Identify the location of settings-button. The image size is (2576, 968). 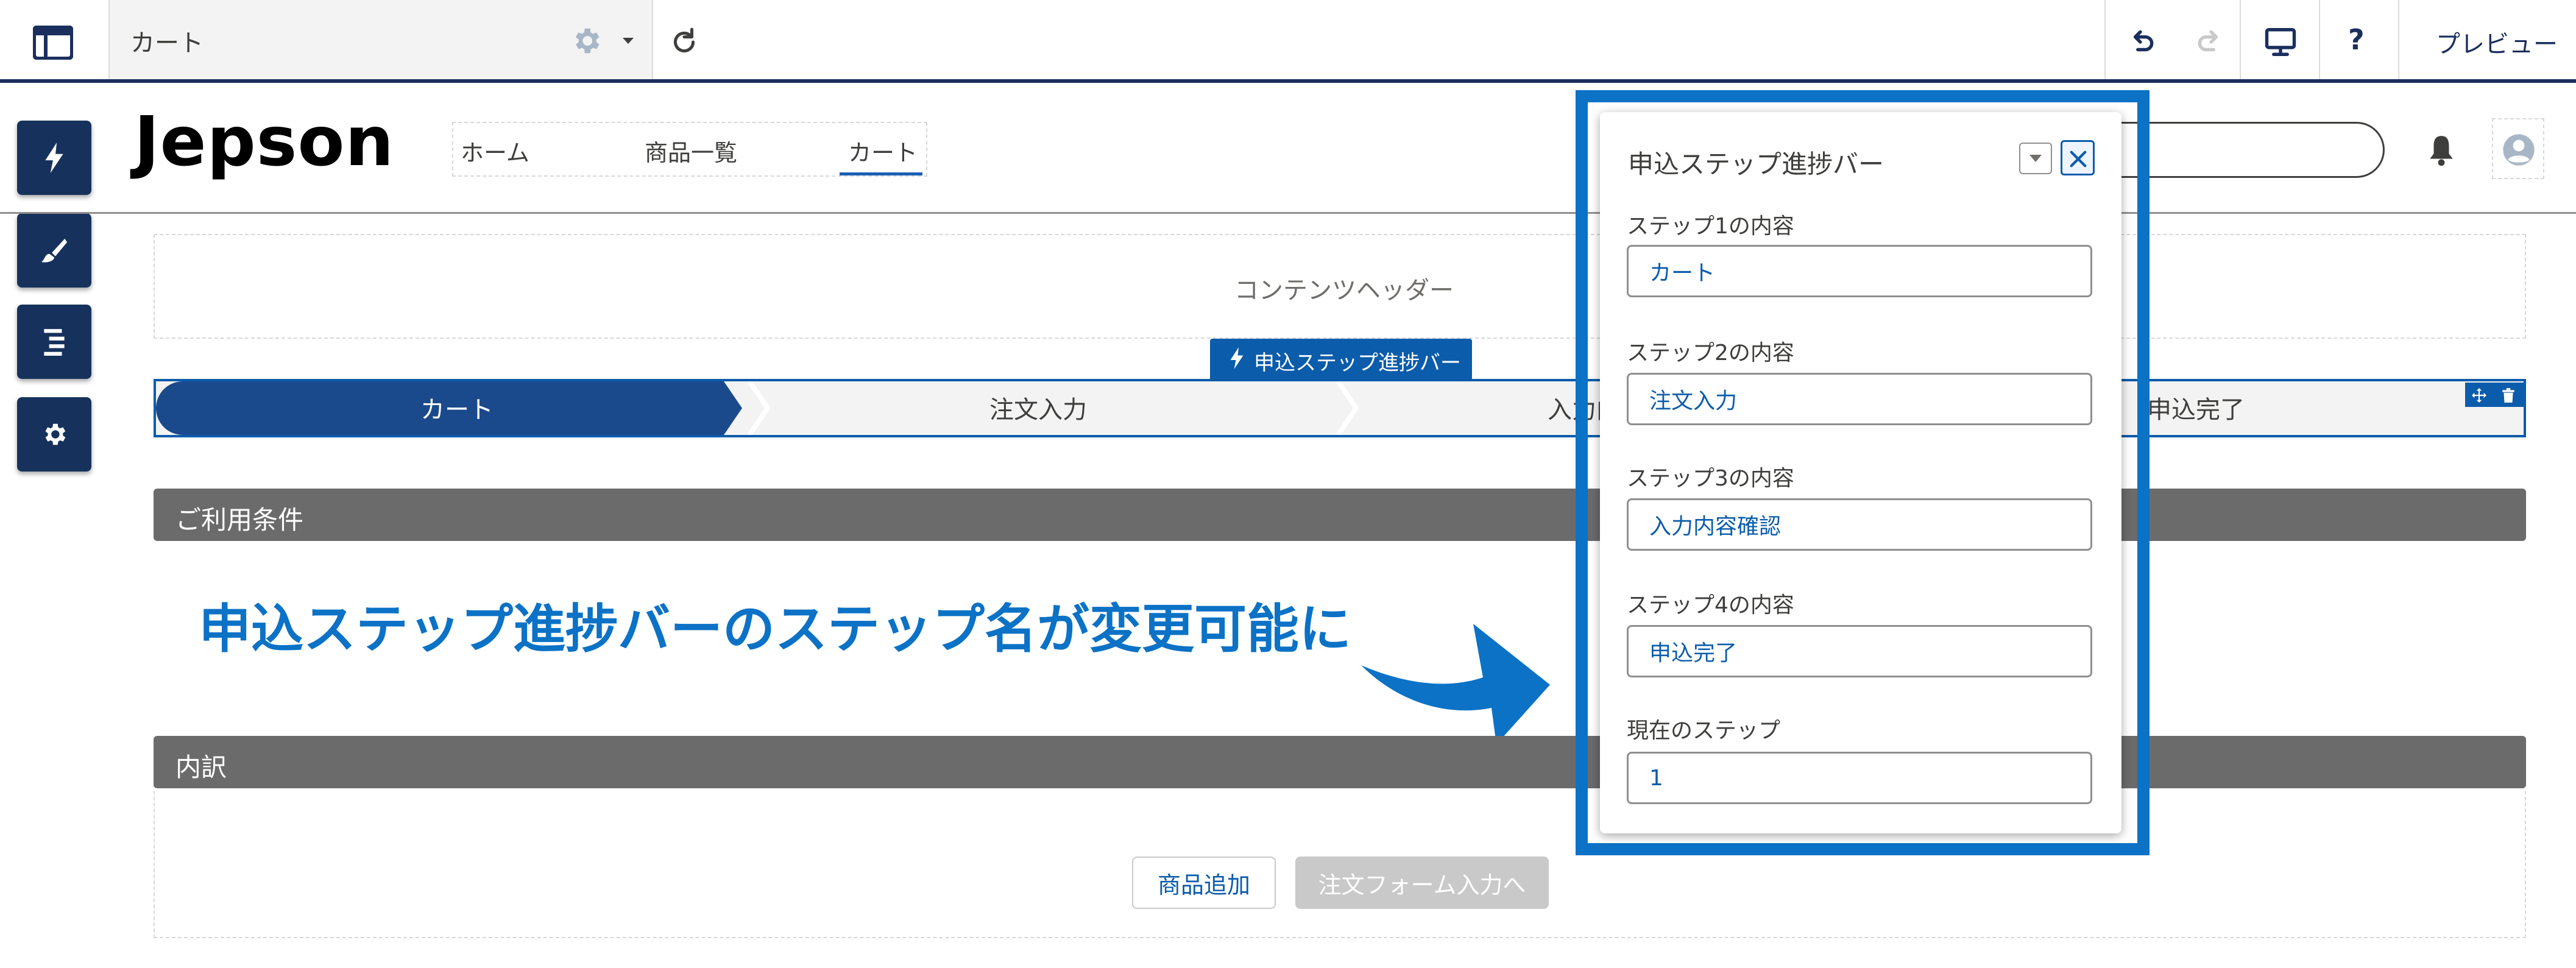
(54, 434).